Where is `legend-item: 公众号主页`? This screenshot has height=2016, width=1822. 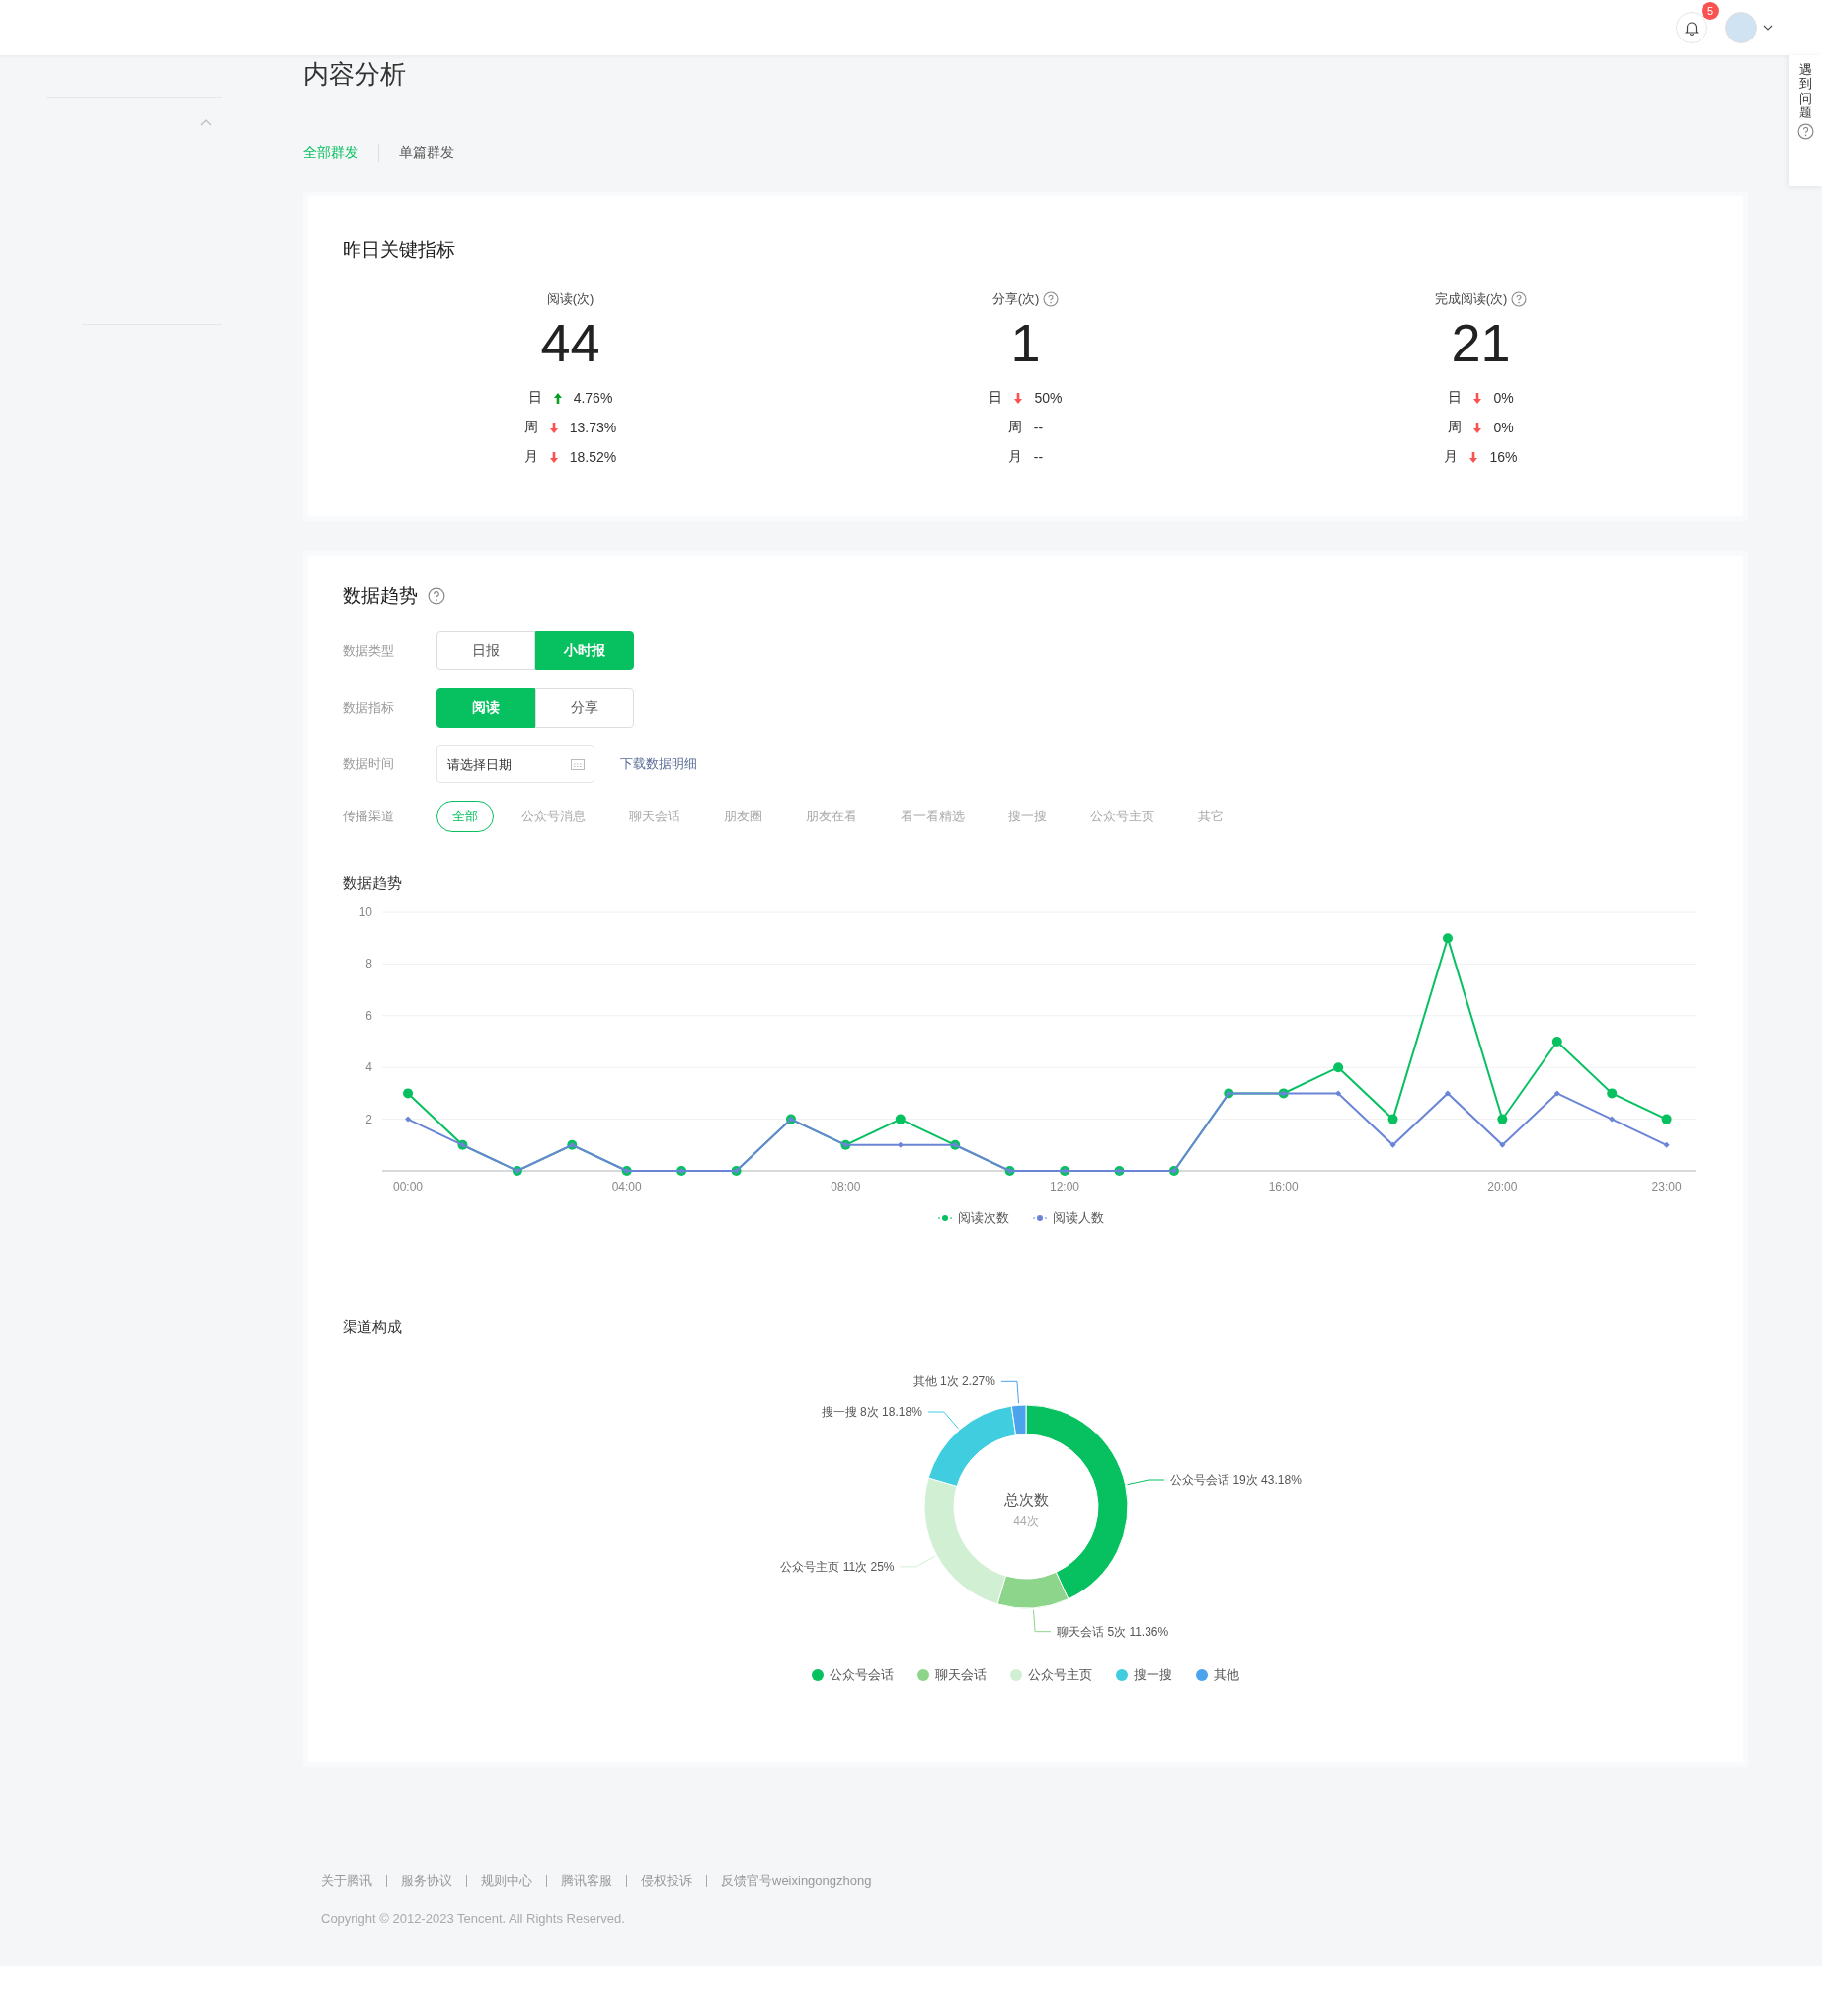
legend-item: 公众号主页 is located at coordinates (1051, 1675).